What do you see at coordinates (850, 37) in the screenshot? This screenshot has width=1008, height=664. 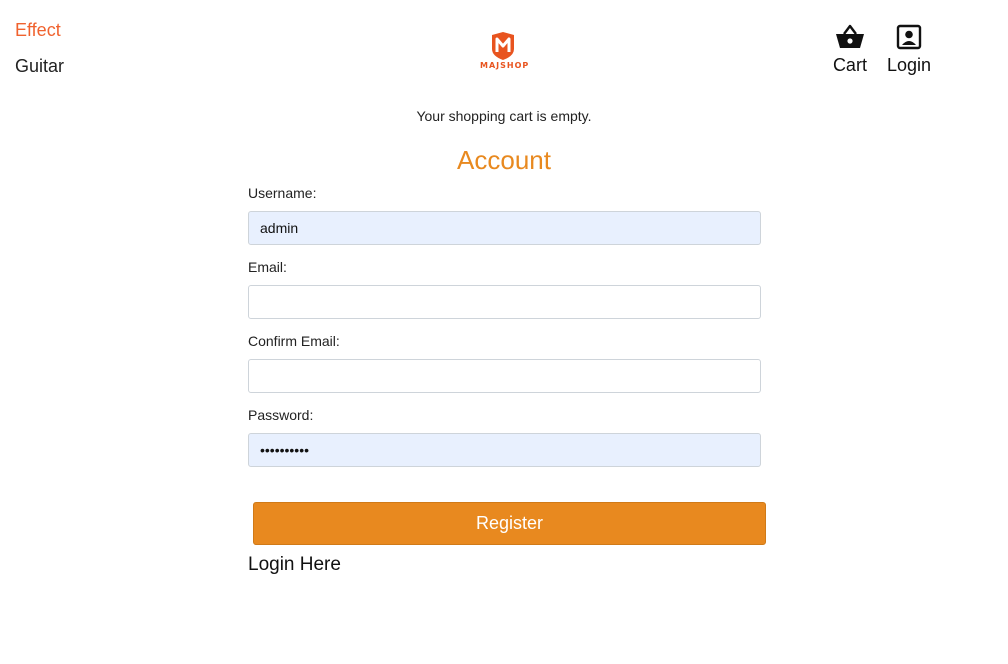 I see `basket-icon` at bounding box center [850, 37].